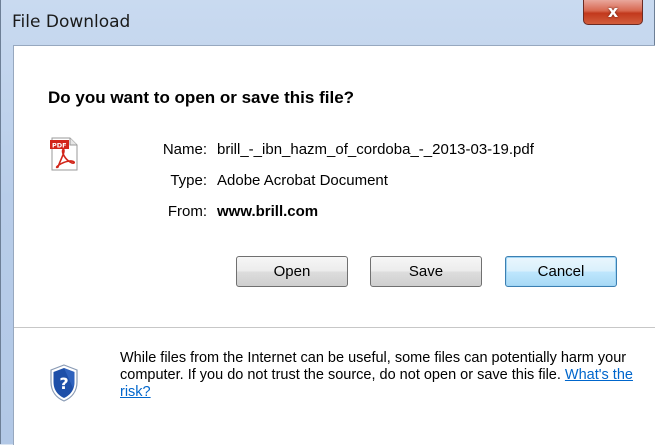 This screenshot has height=445, width=655. I want to click on shield-help-icon: ?, so click(64, 383).